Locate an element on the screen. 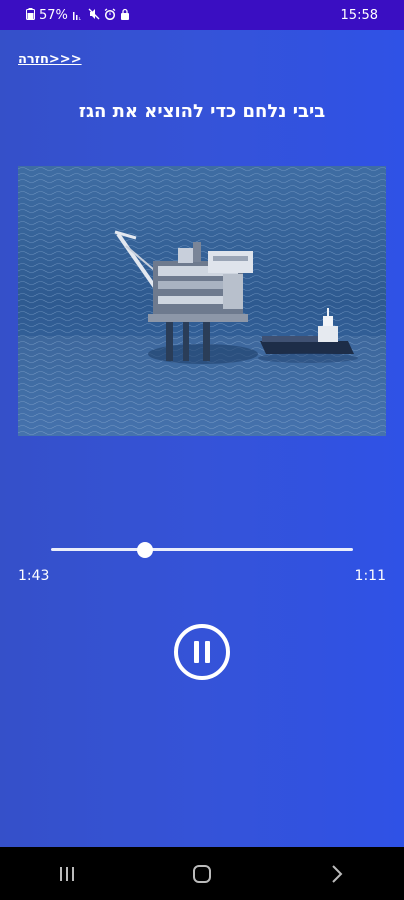 The height and width of the screenshot is (900, 404). signal-icon: ʟ is located at coordinates (78, 15).